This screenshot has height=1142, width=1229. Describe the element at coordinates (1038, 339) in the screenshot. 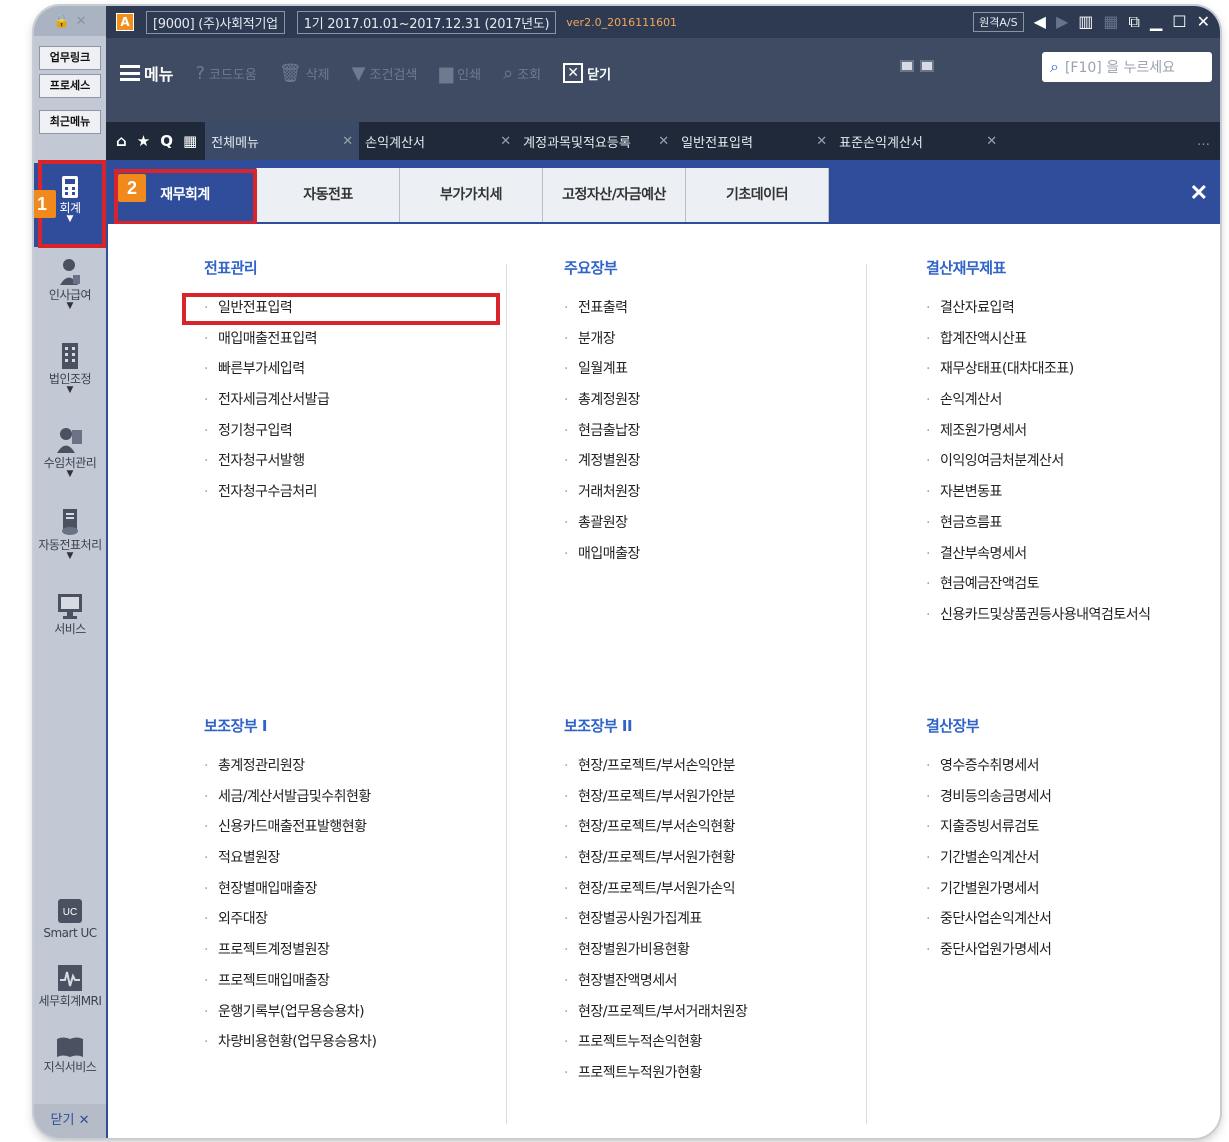

I see `menu-item: 합계잔액시산표` at that location.